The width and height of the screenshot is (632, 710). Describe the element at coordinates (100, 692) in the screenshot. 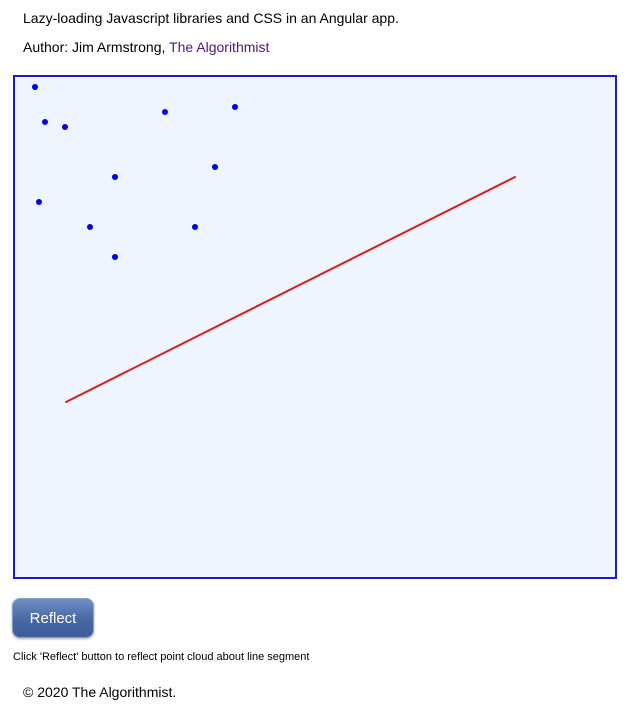

I see `copyright-footer: © 2020 The Algorithmist.` at that location.